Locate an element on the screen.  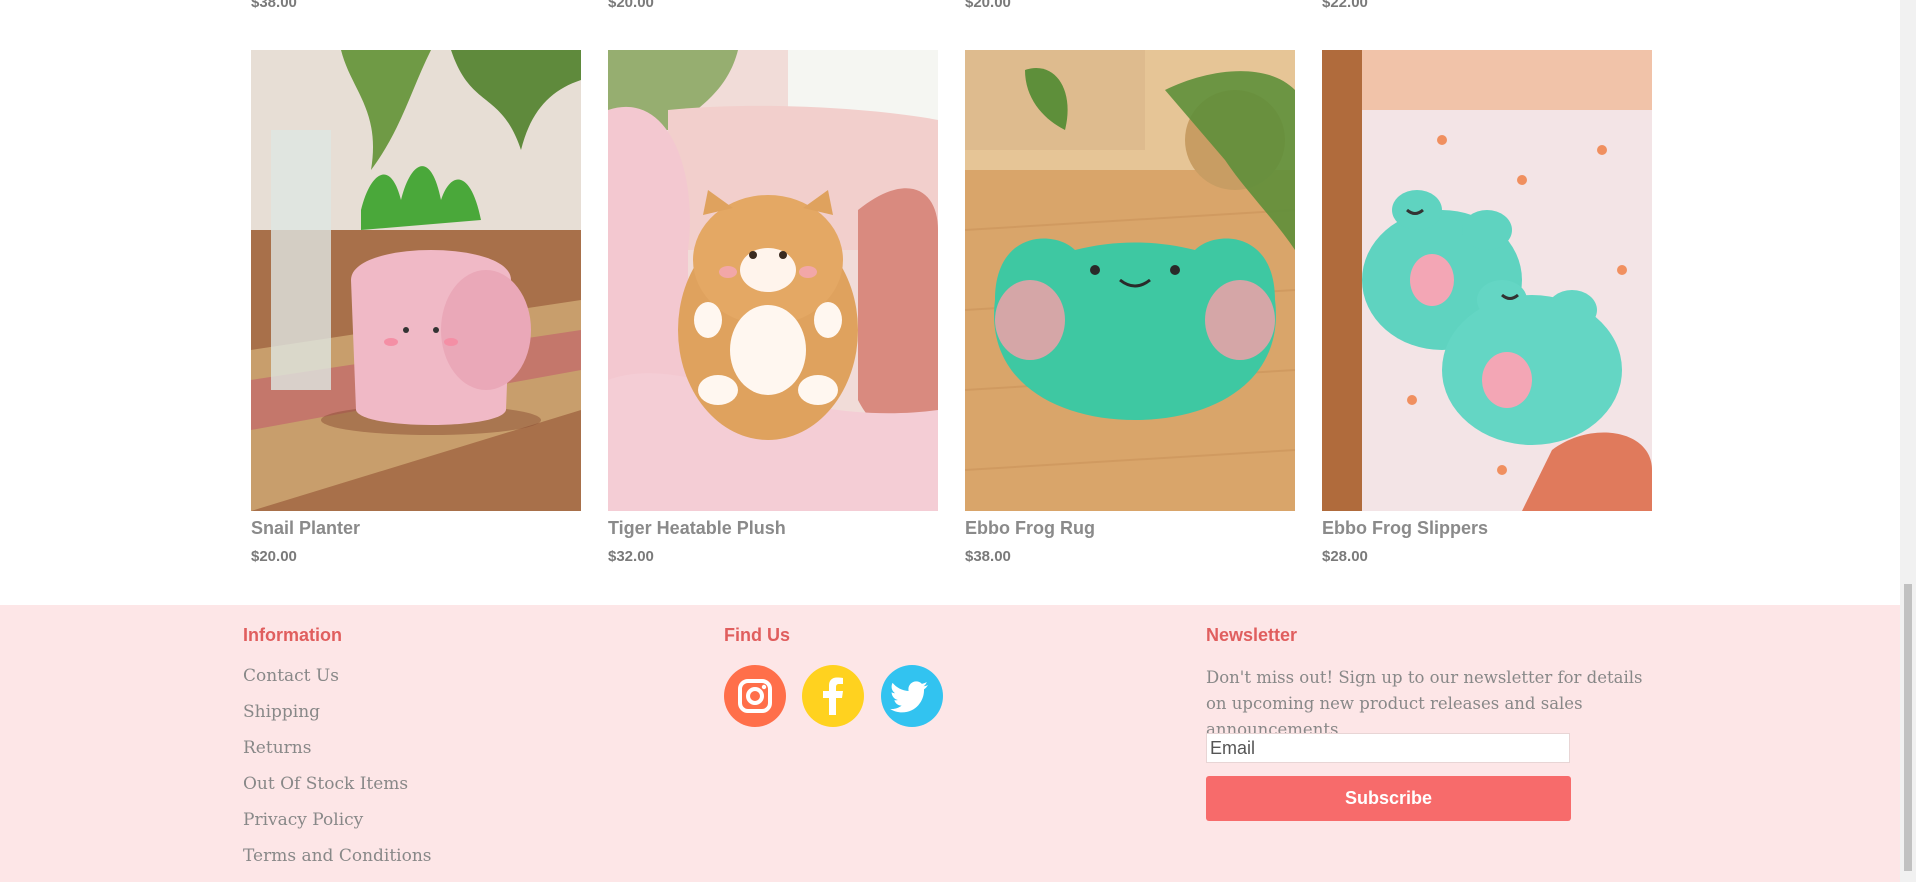
product-price: $22.00 is located at coordinates (1345, 5).